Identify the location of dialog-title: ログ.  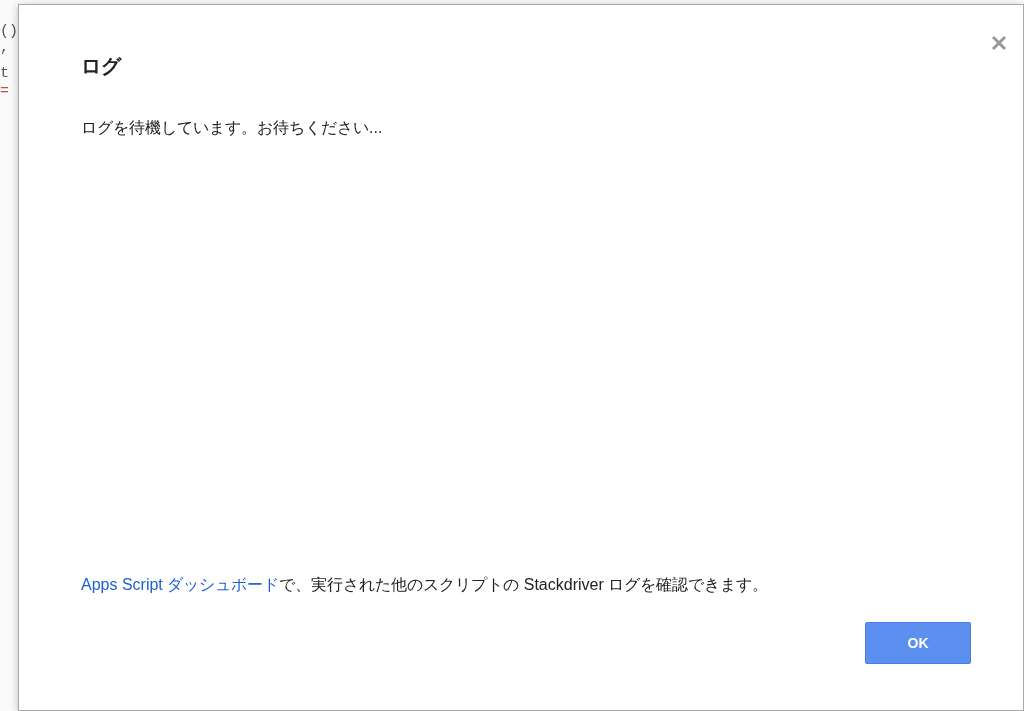
(102, 66).